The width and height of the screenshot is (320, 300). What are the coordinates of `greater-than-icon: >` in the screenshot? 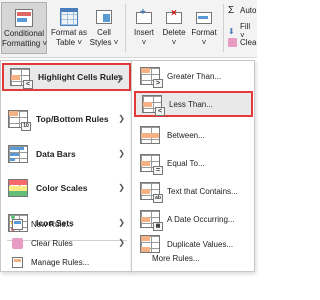 It's located at (151, 77).